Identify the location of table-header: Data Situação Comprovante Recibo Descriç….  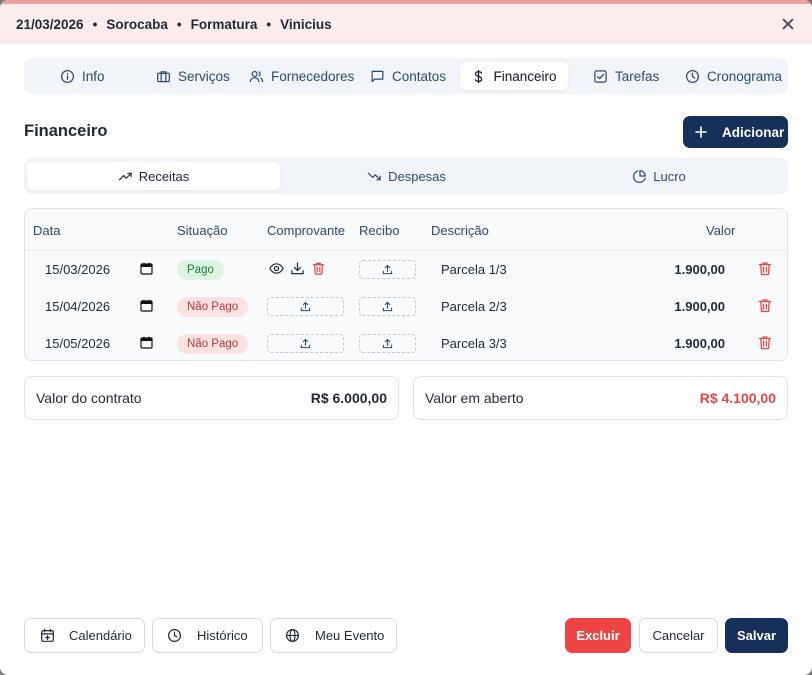
(406, 230).